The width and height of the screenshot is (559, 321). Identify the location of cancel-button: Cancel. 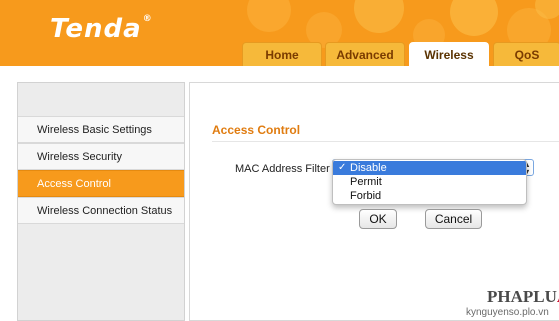
(453, 219).